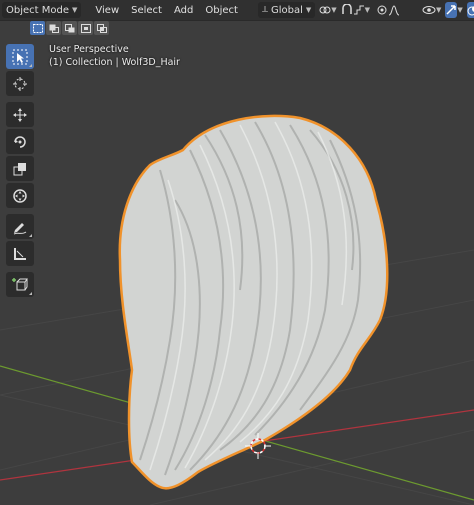 The width and height of the screenshot is (474, 505). What do you see at coordinates (20, 195) in the screenshot?
I see `transform-icon` at bounding box center [20, 195].